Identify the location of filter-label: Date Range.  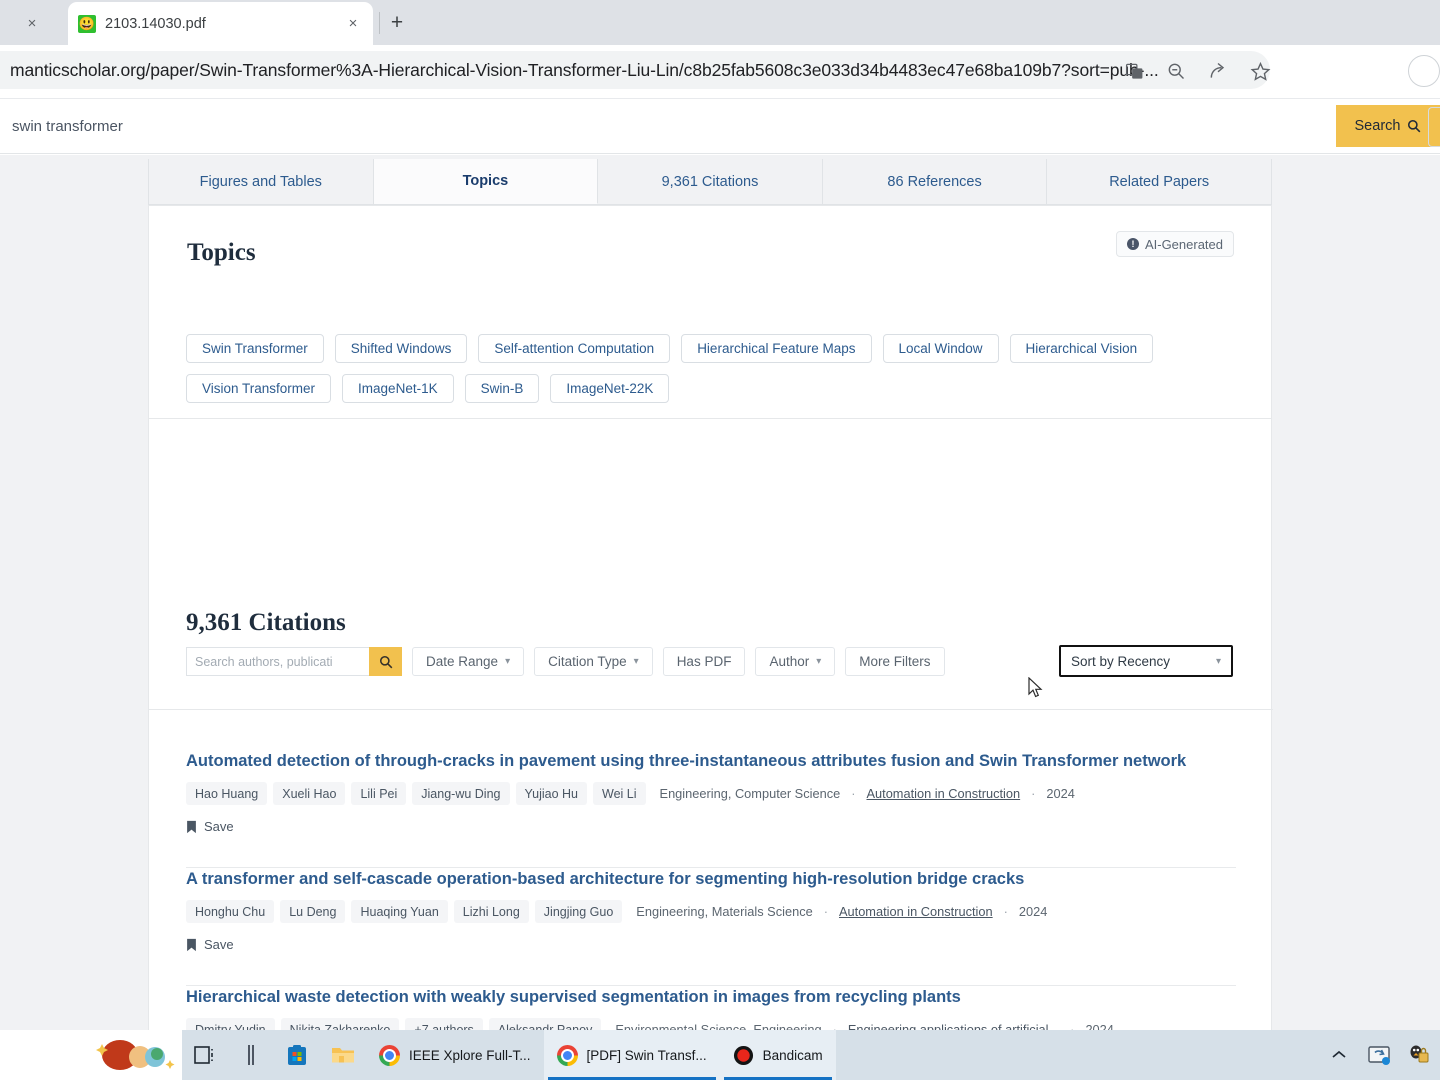
(462, 661).